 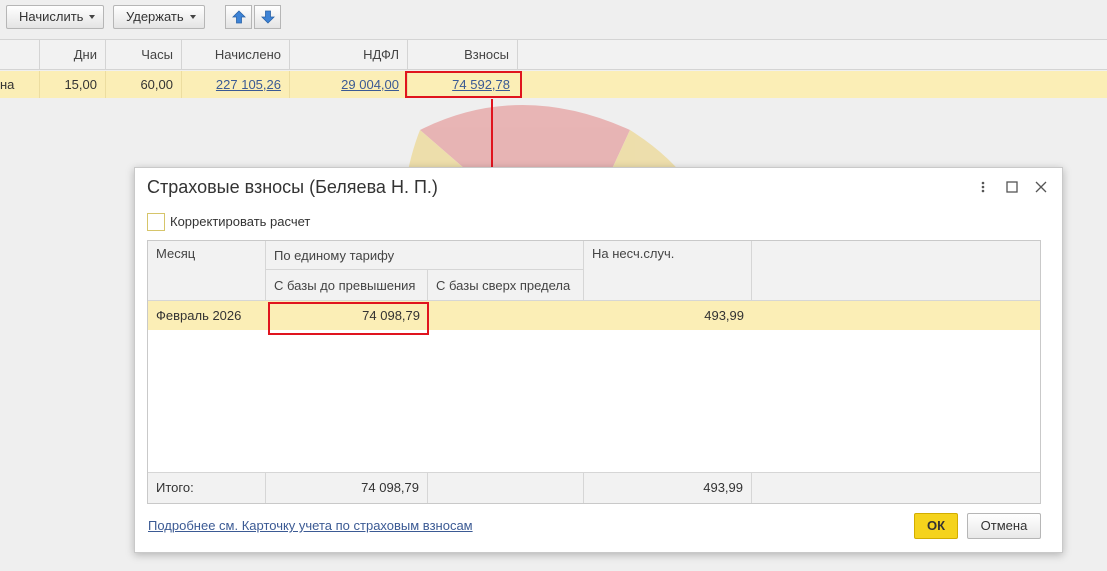 What do you see at coordinates (144, 54) in the screenshot?
I see `column-header-hours: Часы` at bounding box center [144, 54].